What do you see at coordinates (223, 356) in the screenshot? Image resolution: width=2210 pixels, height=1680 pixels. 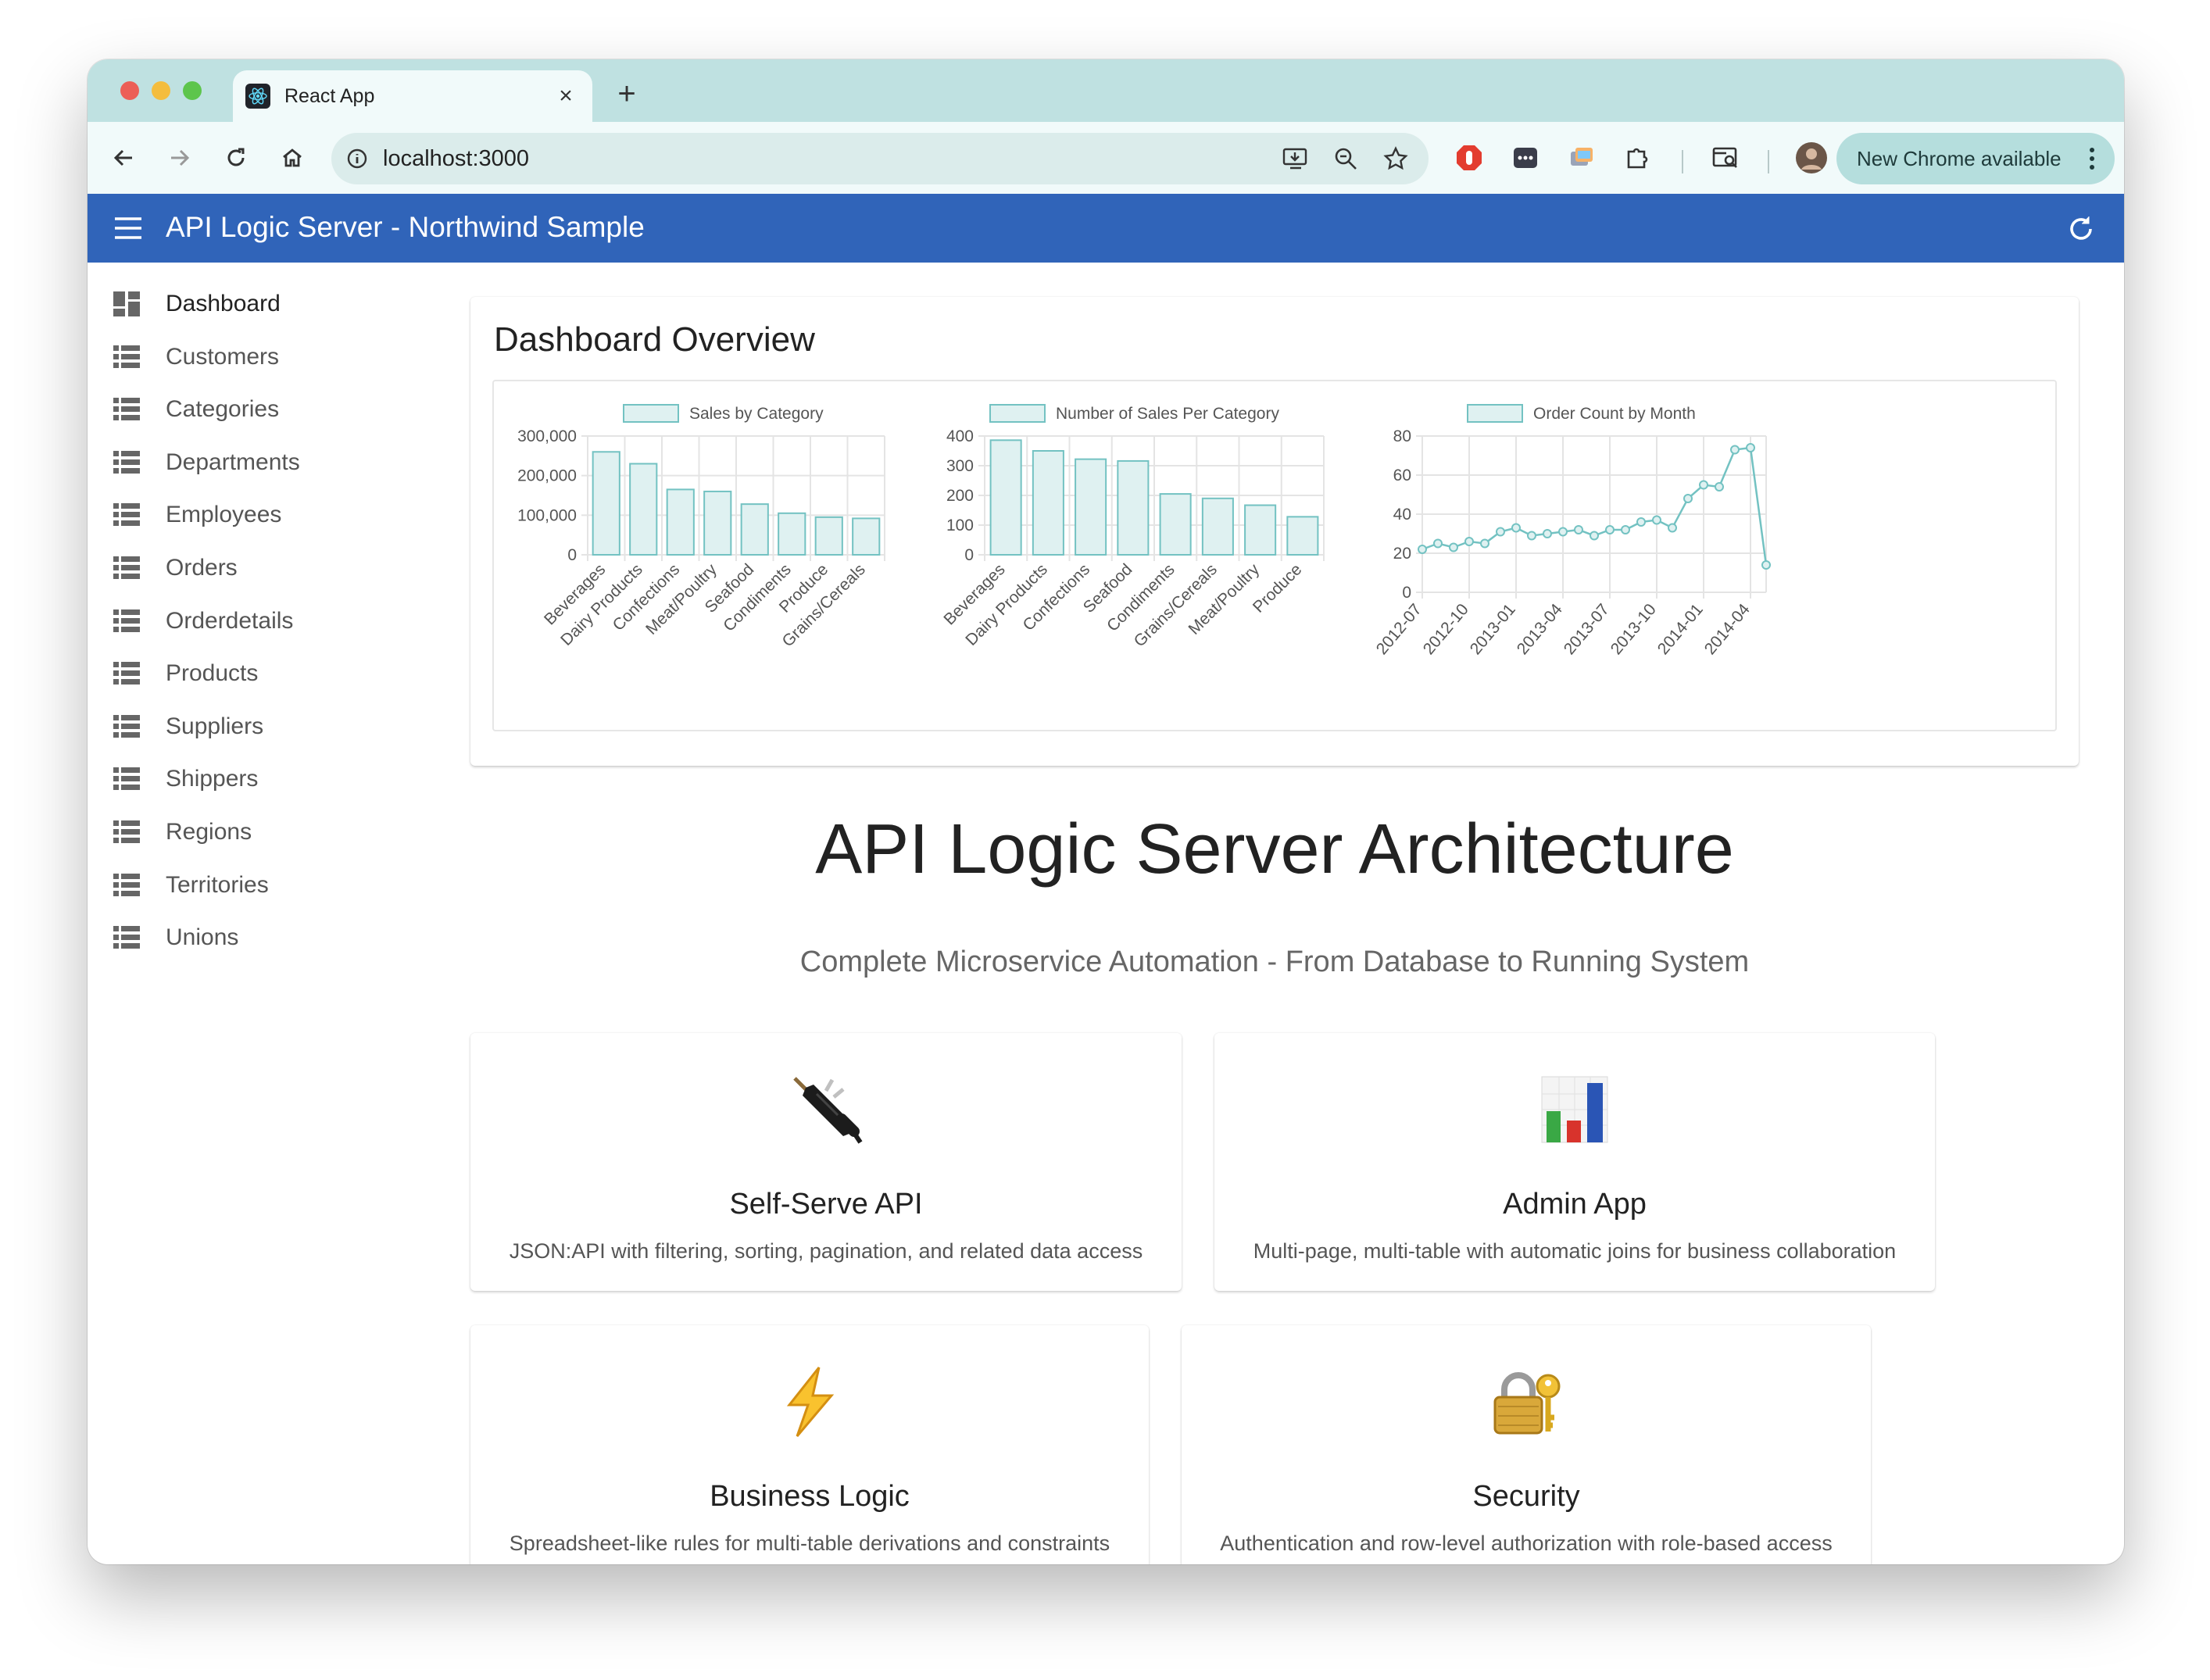 I see `sidebar-item-label: Customers` at bounding box center [223, 356].